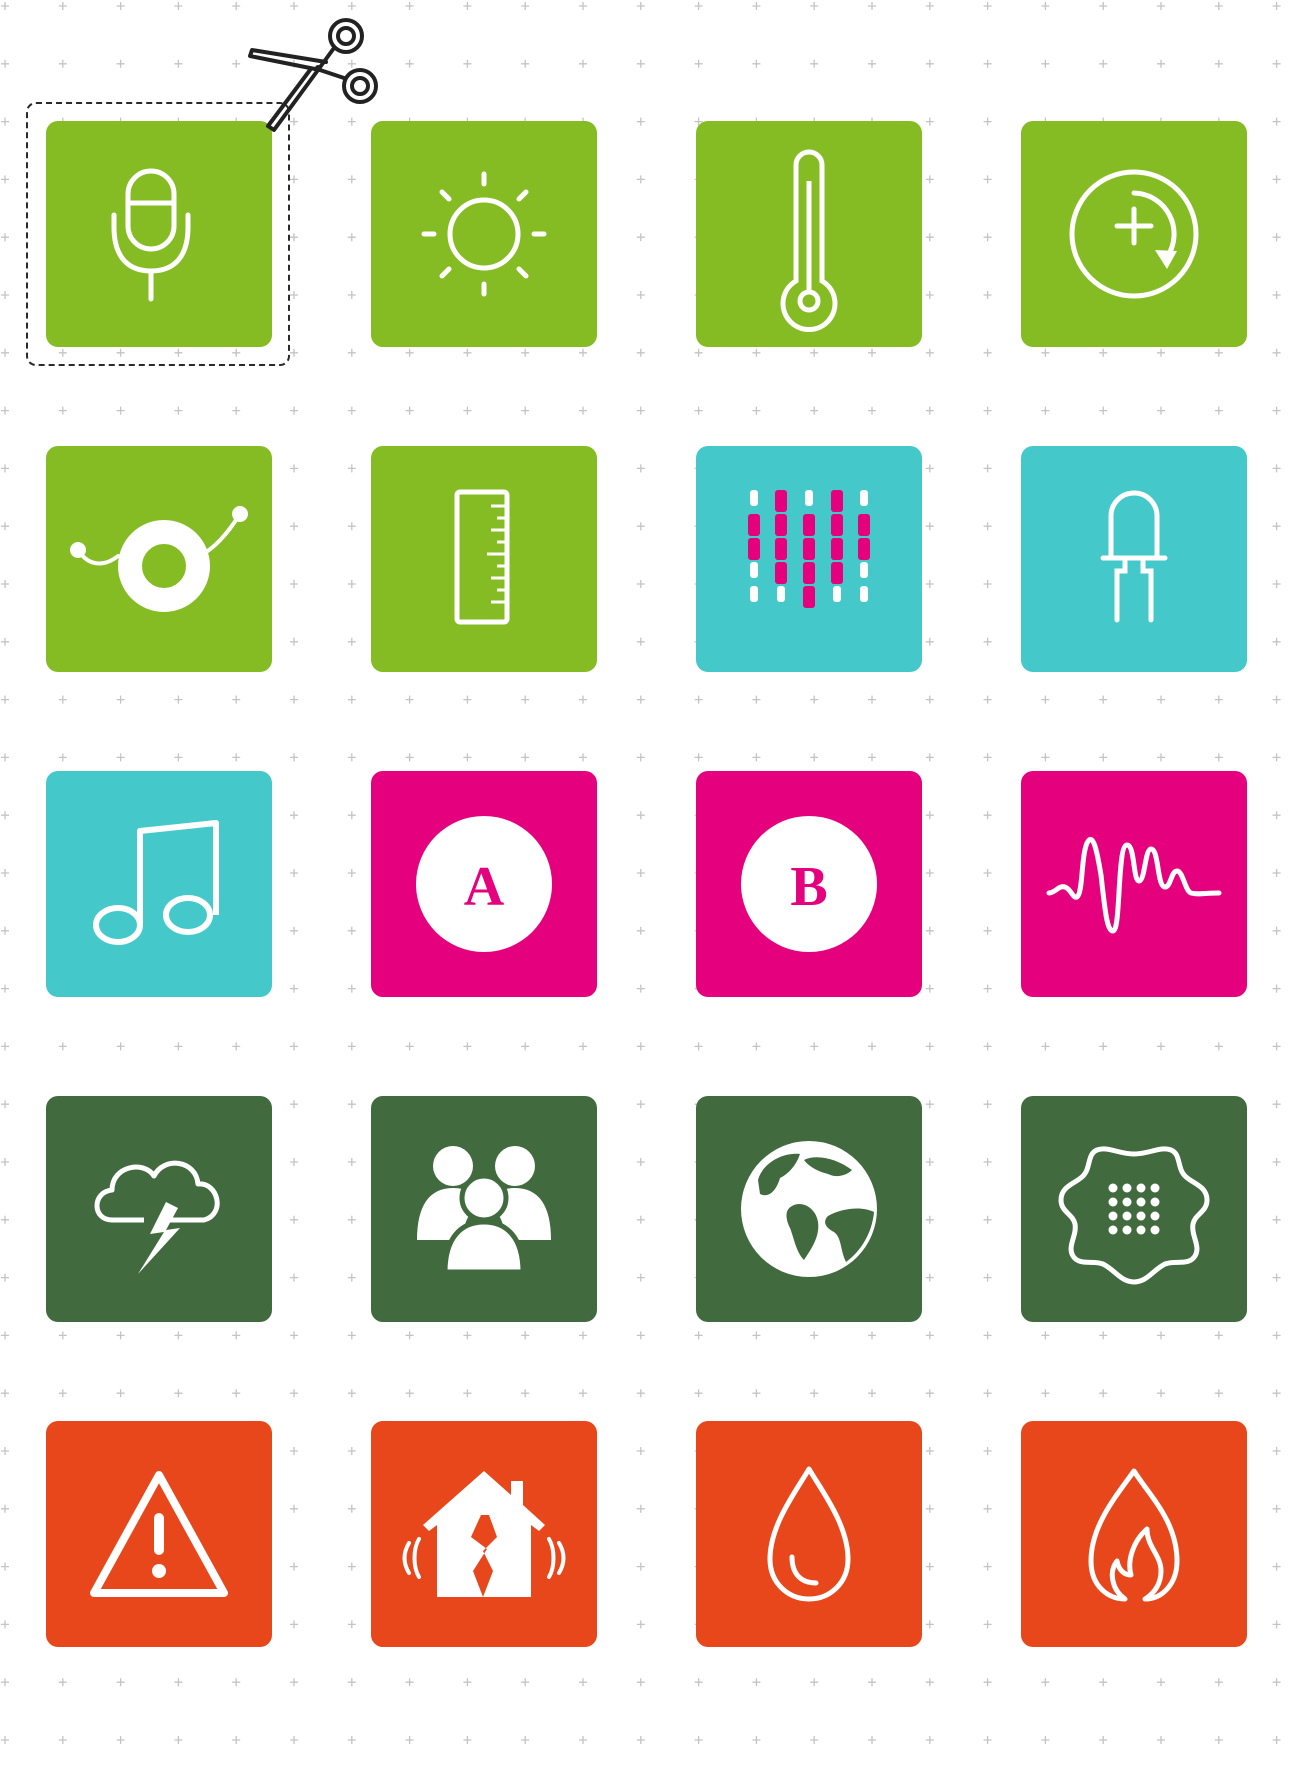 This screenshot has width=1298, height=1771. I want to click on people-icon, so click(484, 1210).